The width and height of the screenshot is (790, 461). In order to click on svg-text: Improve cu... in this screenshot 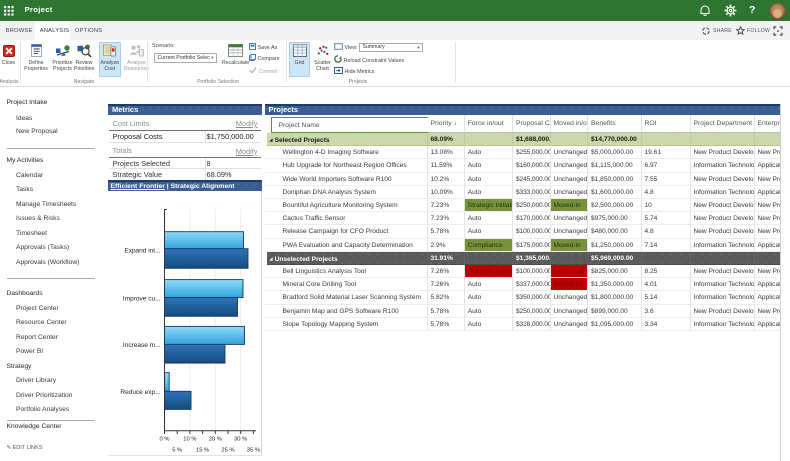, I will do `click(141, 299)`.